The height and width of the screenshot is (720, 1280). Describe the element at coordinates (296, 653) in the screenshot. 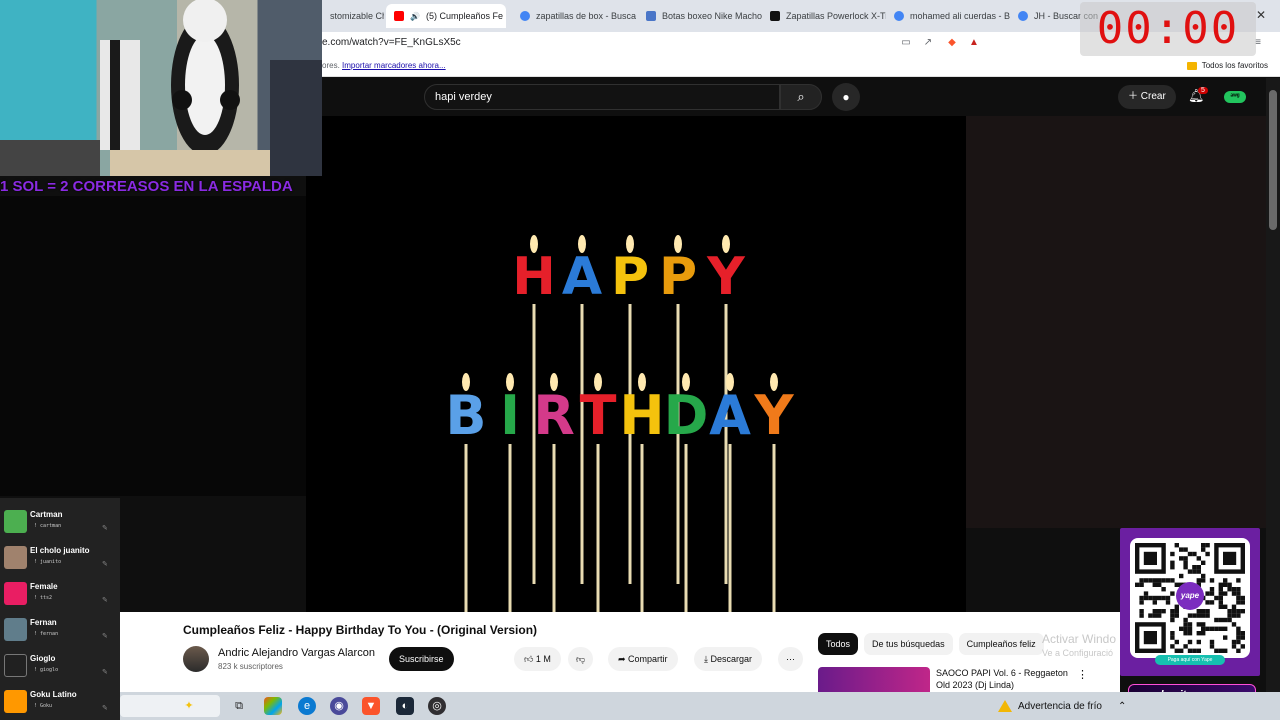

I see `uploader-name: Andric Alejandro Vargas Alarcon` at that location.